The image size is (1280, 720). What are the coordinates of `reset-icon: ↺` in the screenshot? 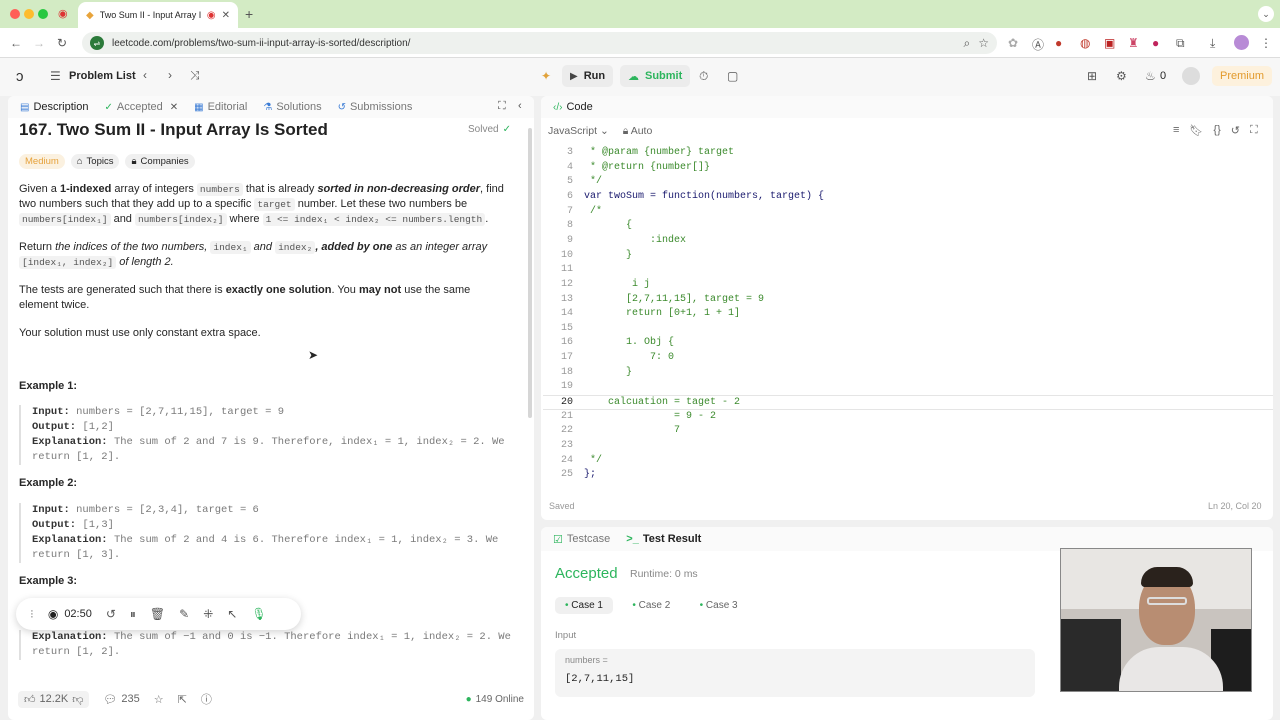 It's located at (1235, 130).